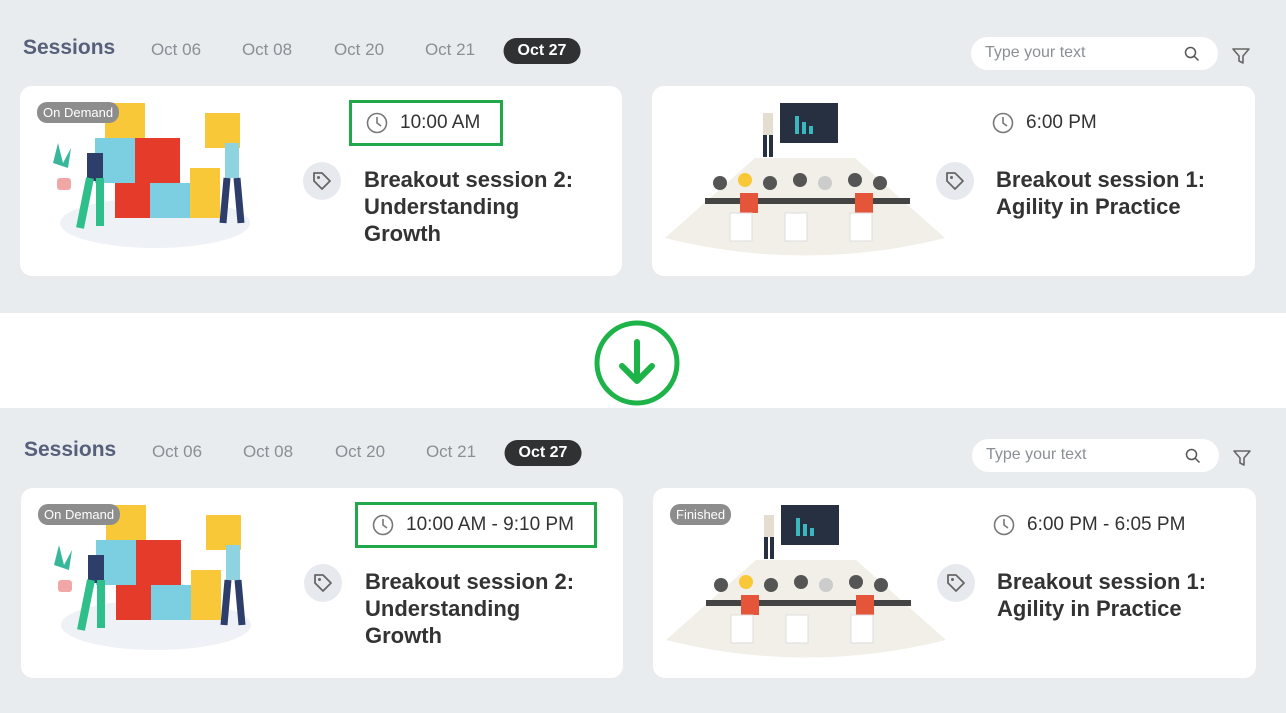  I want to click on session-time: 10:00 AM, so click(426, 123).